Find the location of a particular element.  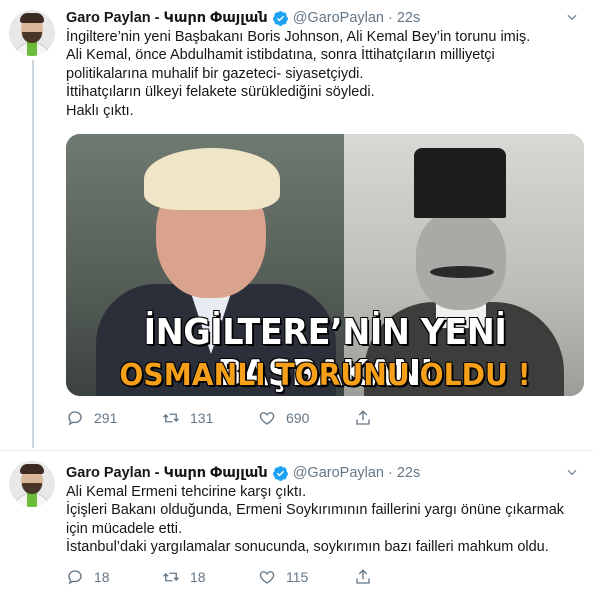

like-button: 690 is located at coordinates (306, 418).